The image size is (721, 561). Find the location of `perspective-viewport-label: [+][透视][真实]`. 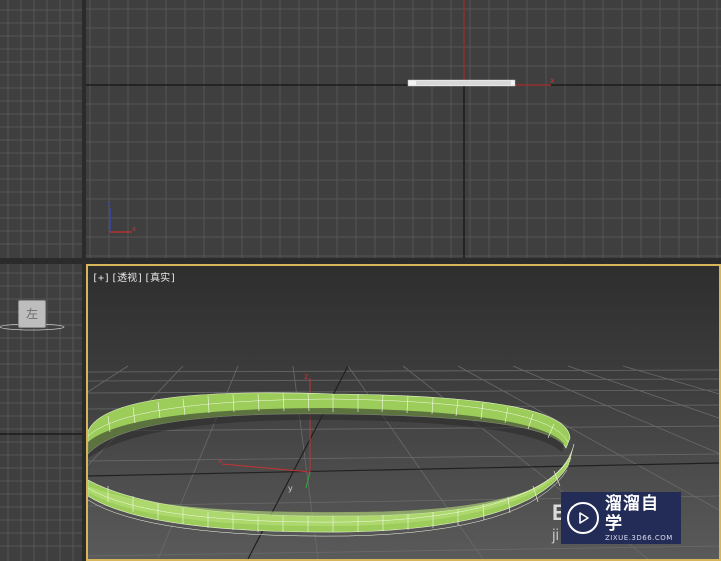

perspective-viewport-label: [+][透视][真实] is located at coordinates (134, 276).